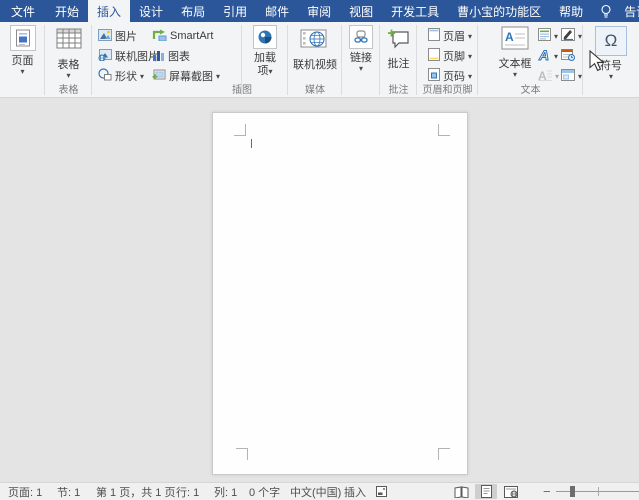 This screenshot has width=639, height=500. What do you see at coordinates (572, 491) in the screenshot?
I see `zoom-slider-thumb` at bounding box center [572, 491].